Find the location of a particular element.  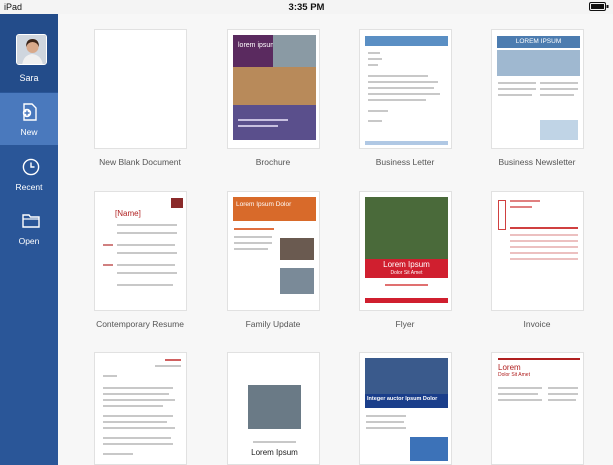

clock: 3:35 PM is located at coordinates (306, 7).